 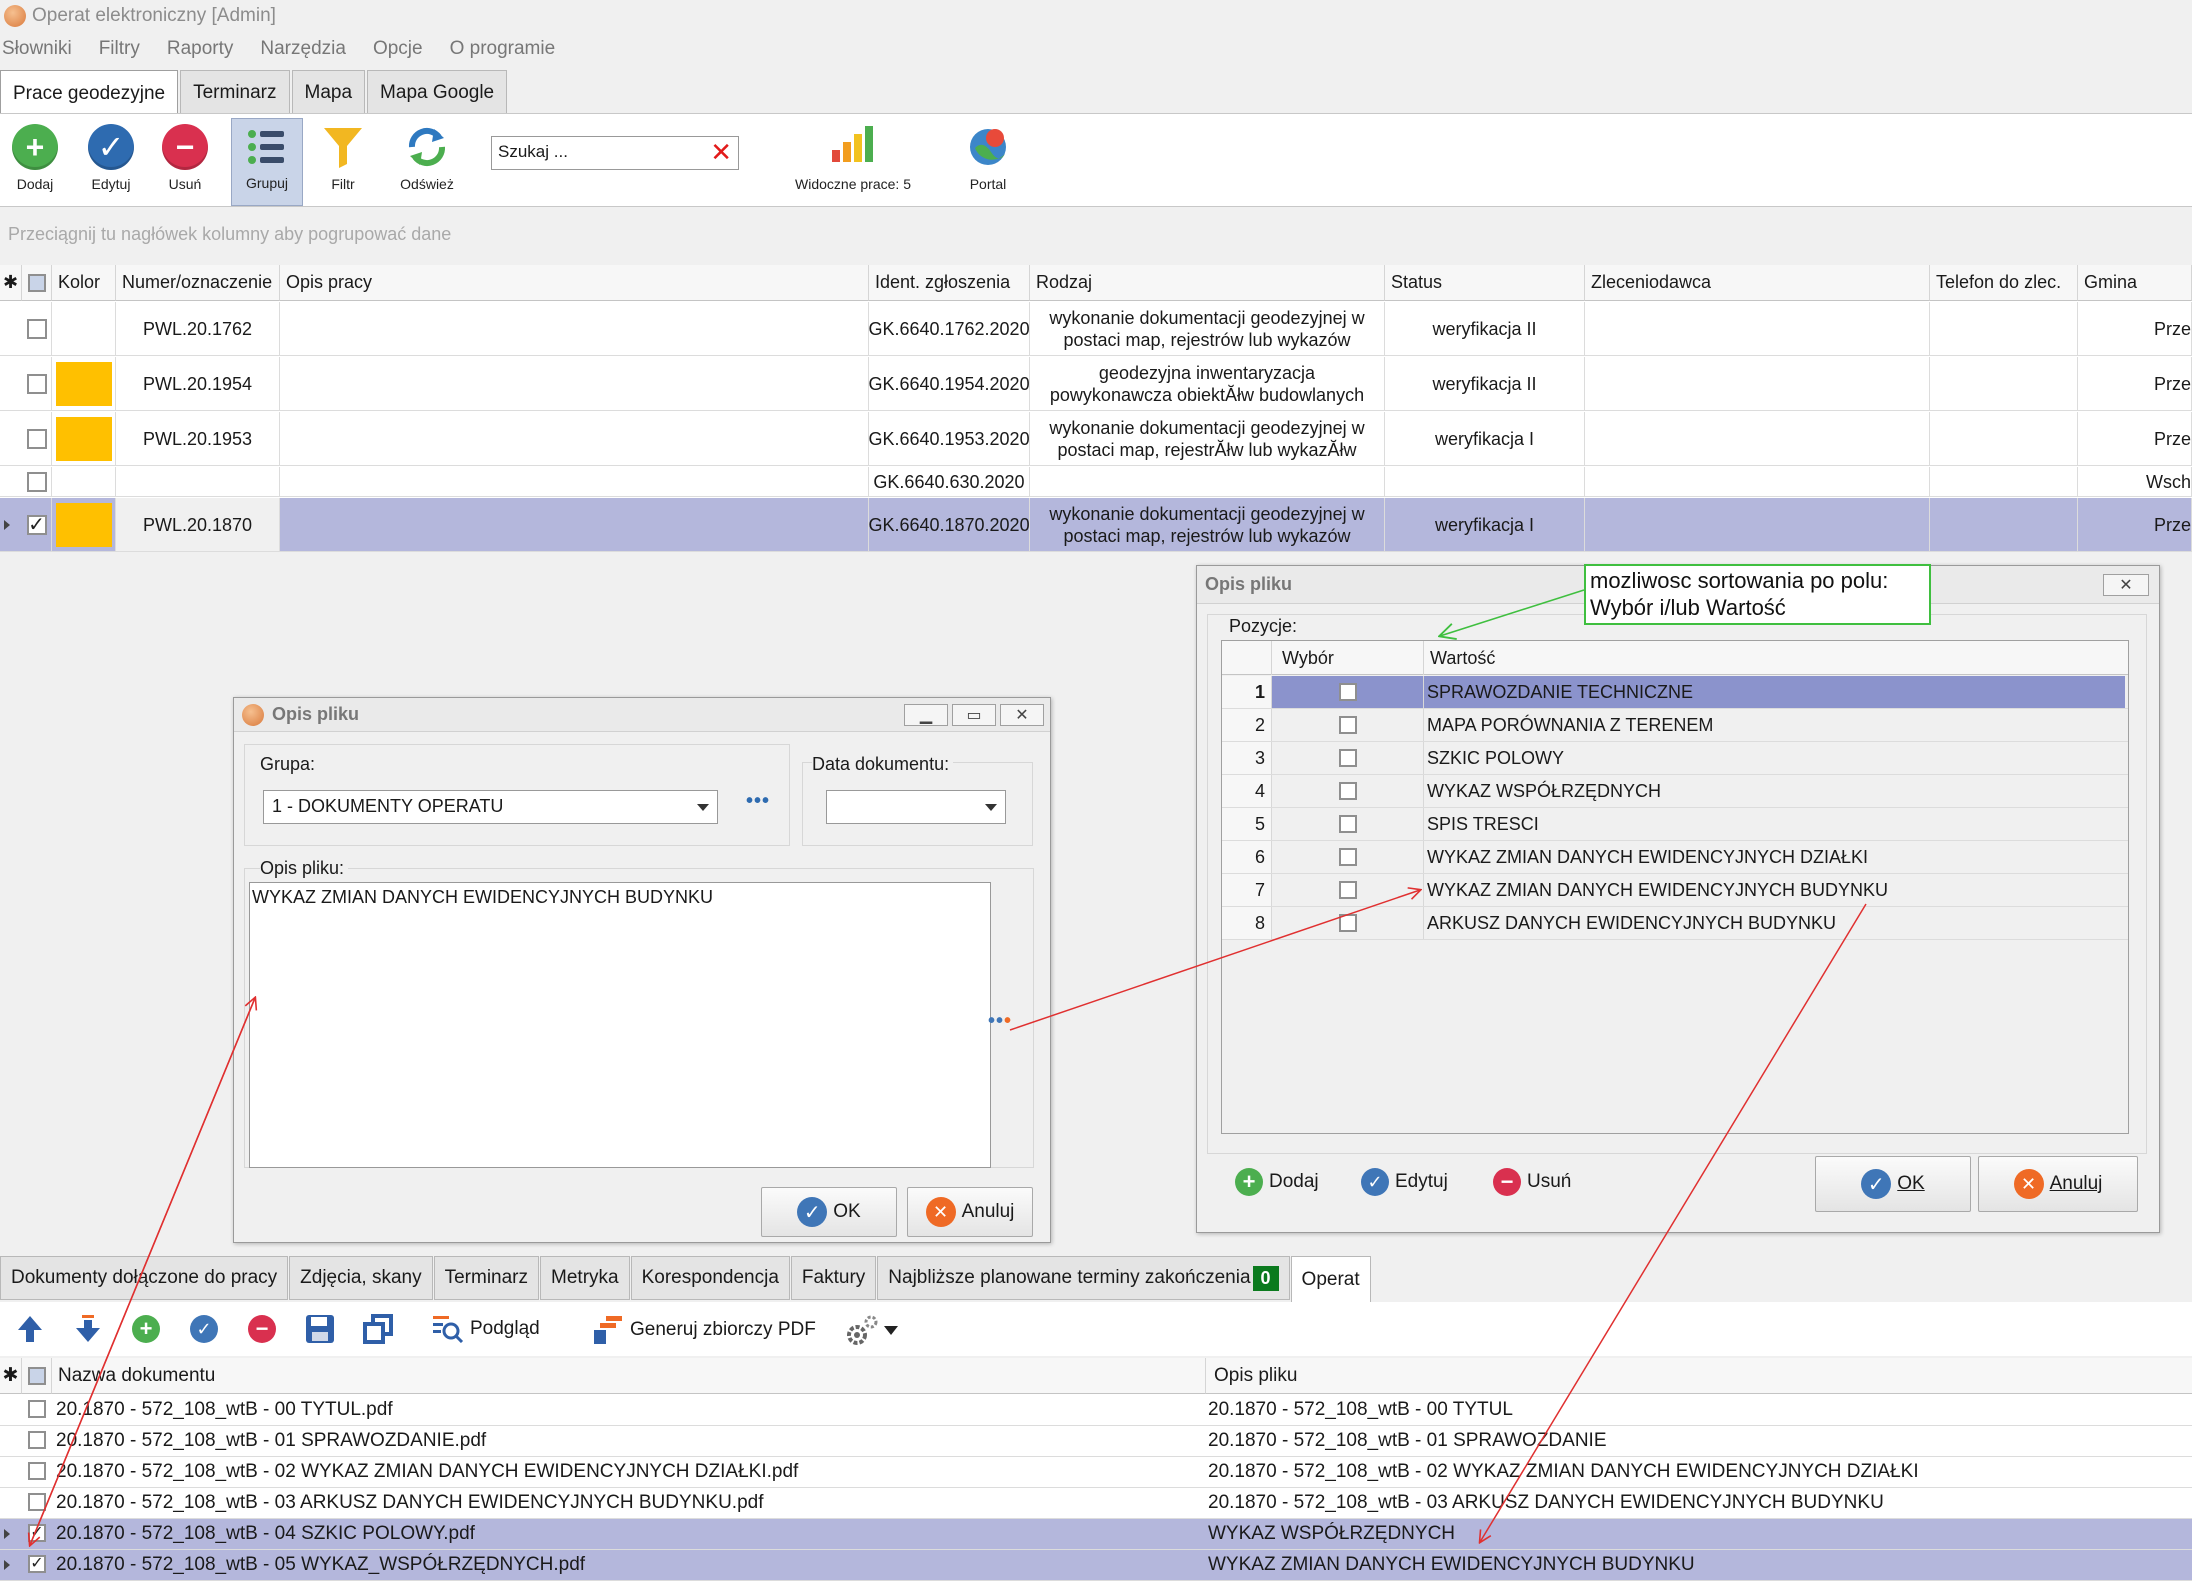 What do you see at coordinates (328, 92) in the screenshot?
I see `tab-mapa: Mapa` at bounding box center [328, 92].